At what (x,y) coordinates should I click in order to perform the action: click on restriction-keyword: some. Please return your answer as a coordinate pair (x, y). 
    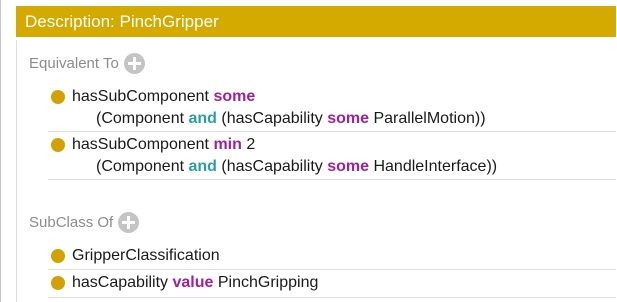
    Looking at the image, I should click on (234, 96).